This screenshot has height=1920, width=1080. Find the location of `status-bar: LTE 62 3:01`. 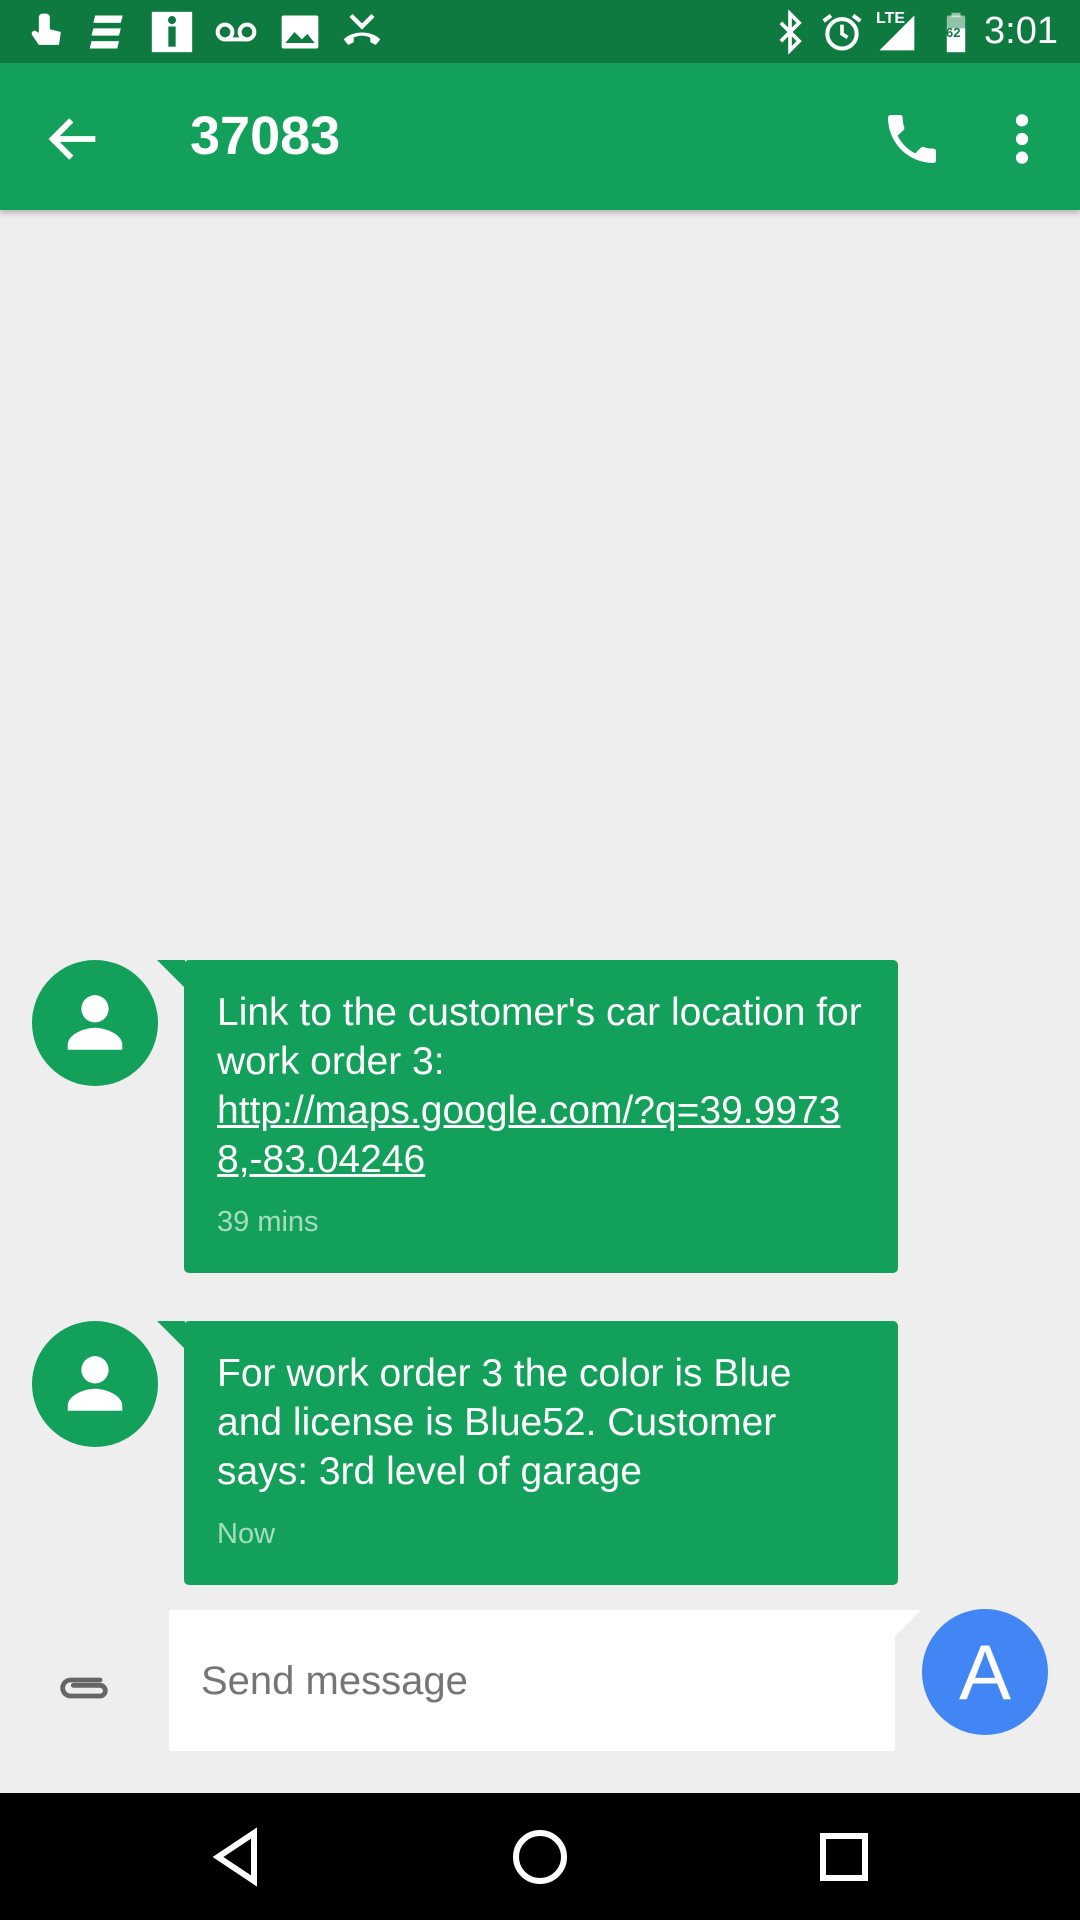

status-bar: LTE 62 3:01 is located at coordinates (540, 31).